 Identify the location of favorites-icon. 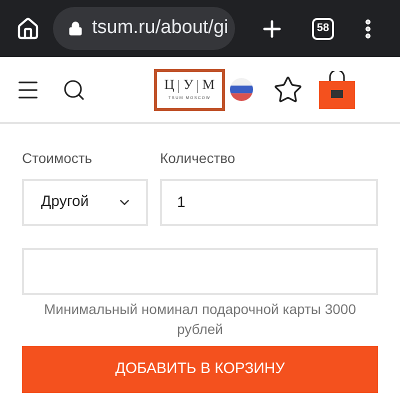
(288, 89).